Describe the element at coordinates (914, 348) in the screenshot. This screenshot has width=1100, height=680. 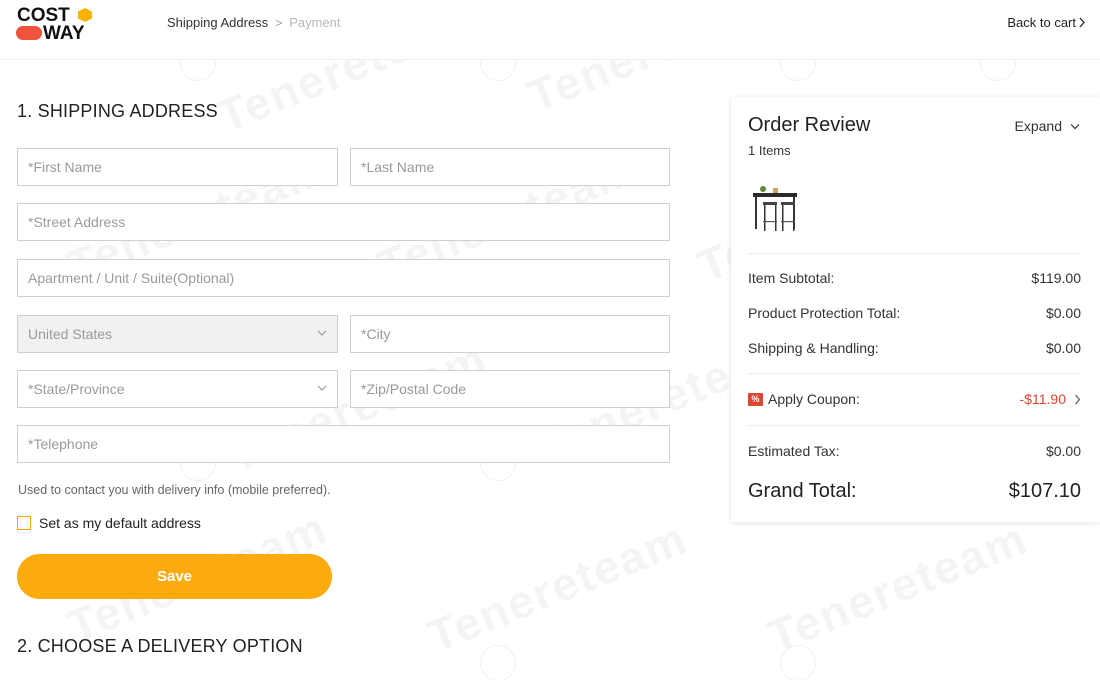
I see `shipping-handling-row: Shipping & Handling: $0.00` at that location.